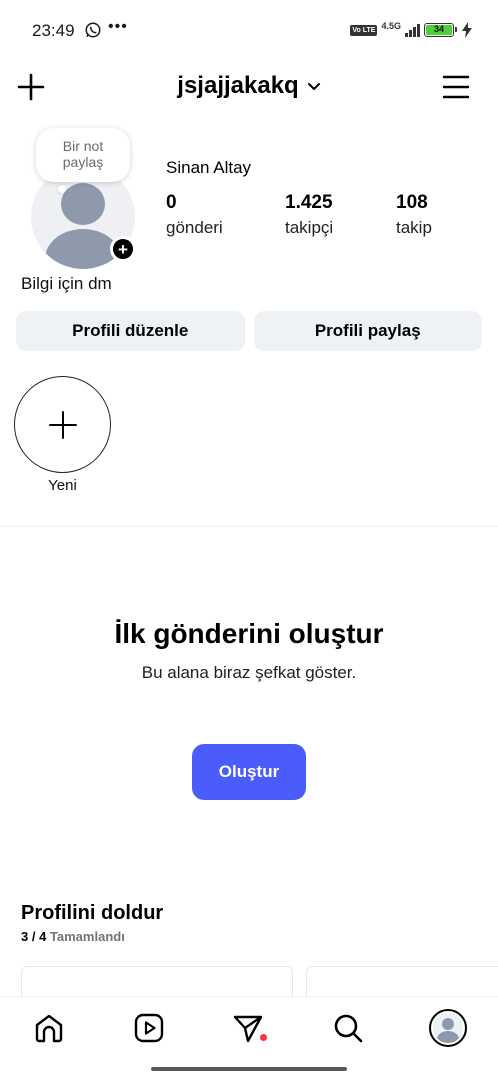  I want to click on status-bar: 23:49 ••• Vo LTE 4.5G 34, so click(249, 31).